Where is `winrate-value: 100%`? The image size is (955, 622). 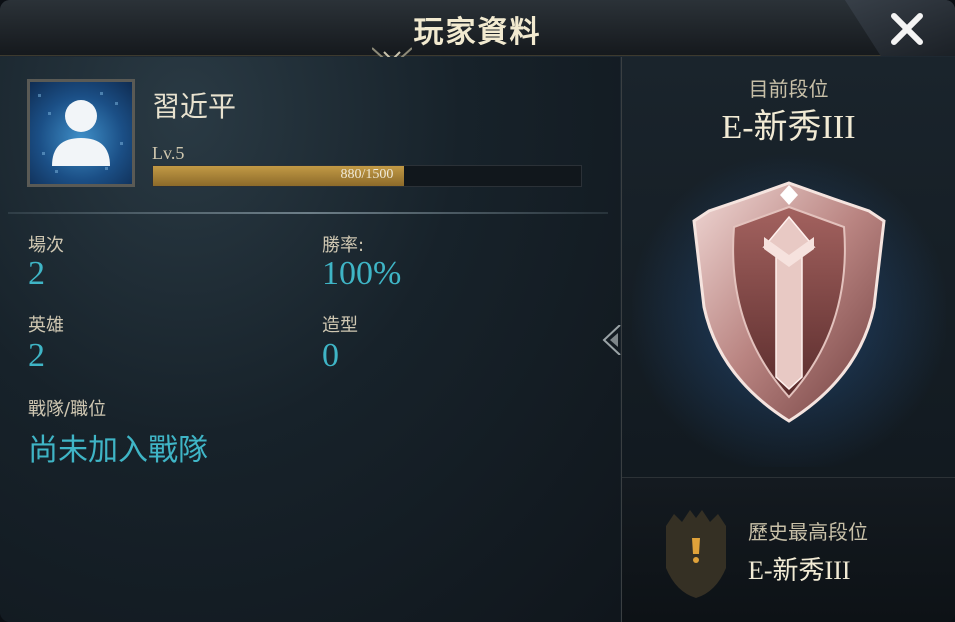
winrate-value: 100% is located at coordinates (362, 273).